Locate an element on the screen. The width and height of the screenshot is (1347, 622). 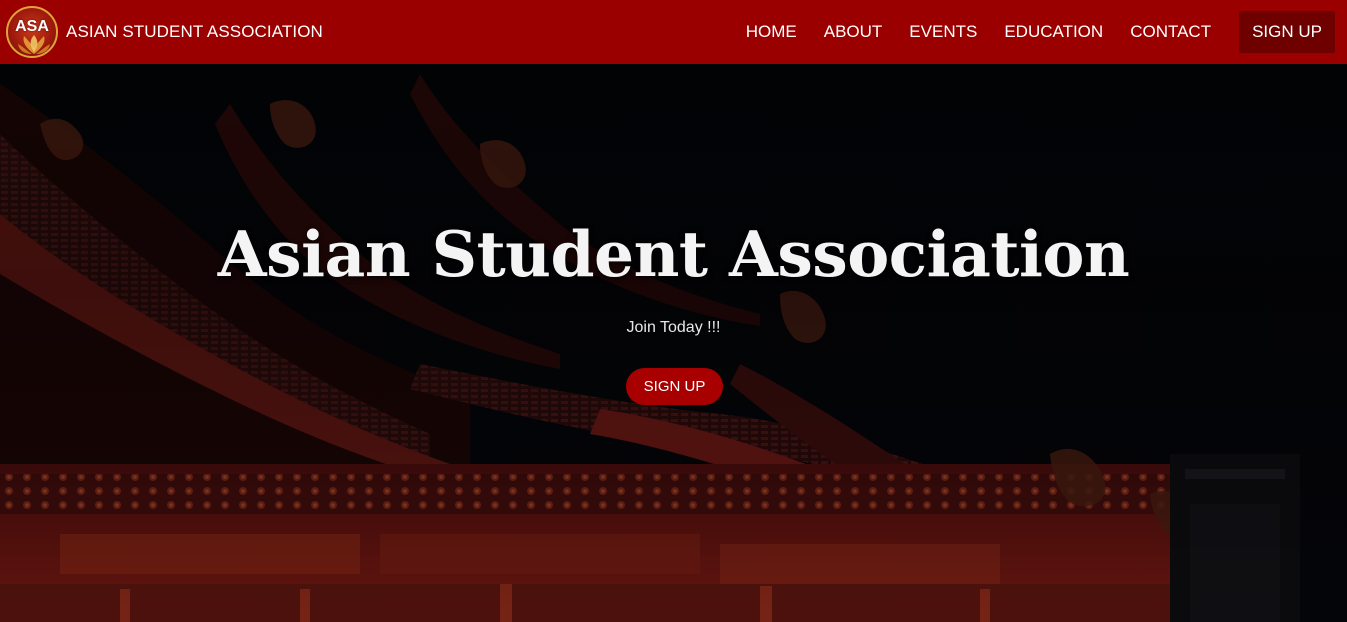
nav-about: ABOUT is located at coordinates (853, 32).